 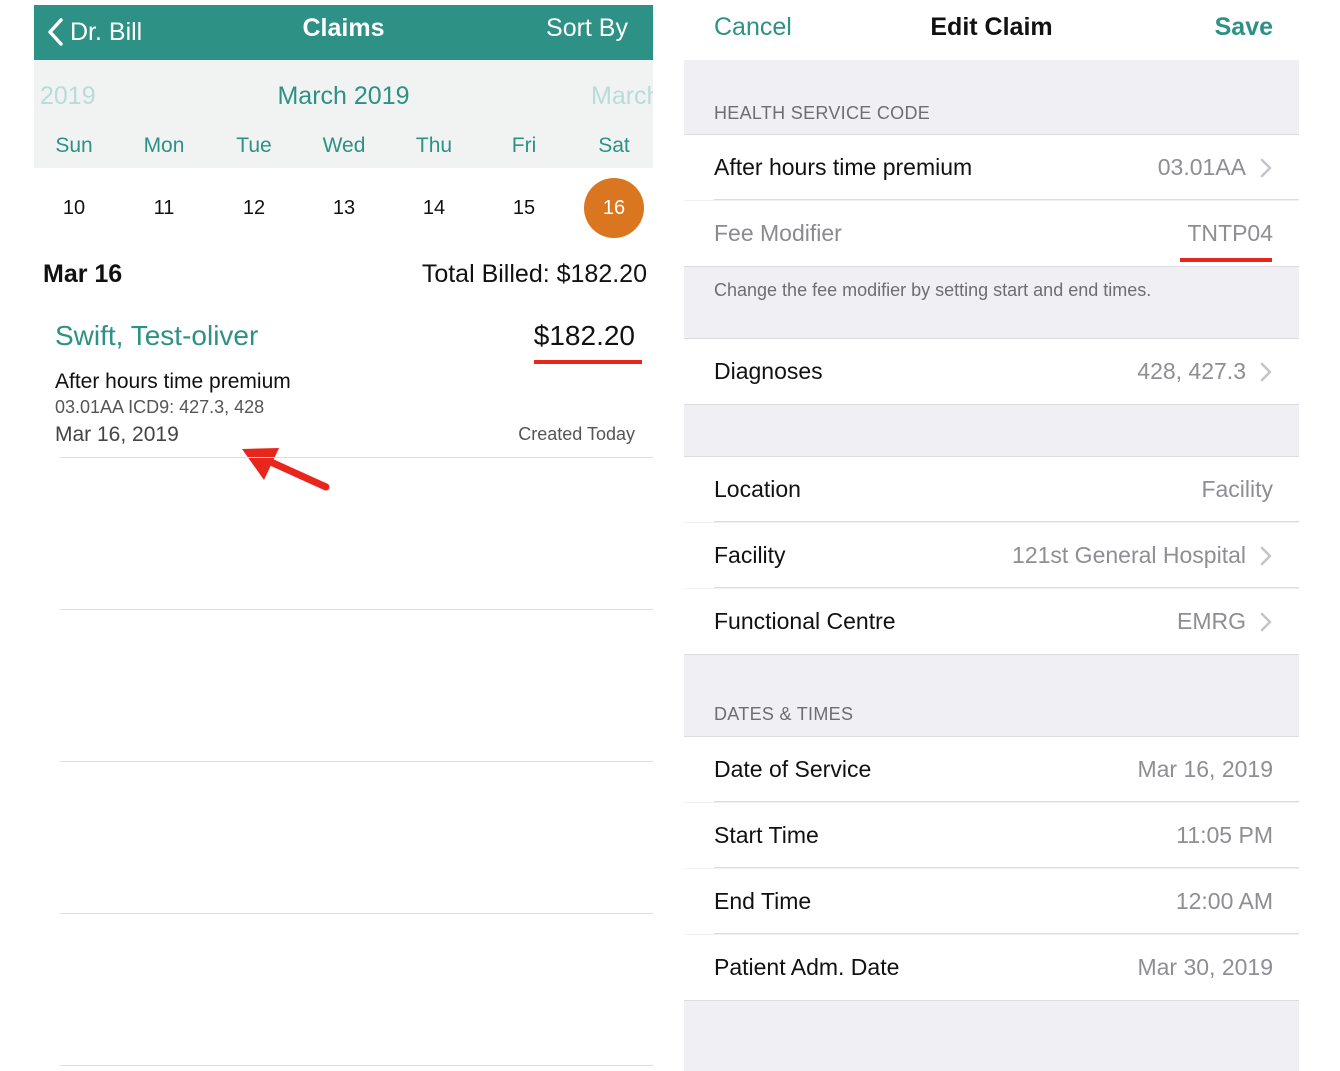 What do you see at coordinates (822, 113) in the screenshot?
I see `section-header-health-service: HEALTH SERVICE CODE` at bounding box center [822, 113].